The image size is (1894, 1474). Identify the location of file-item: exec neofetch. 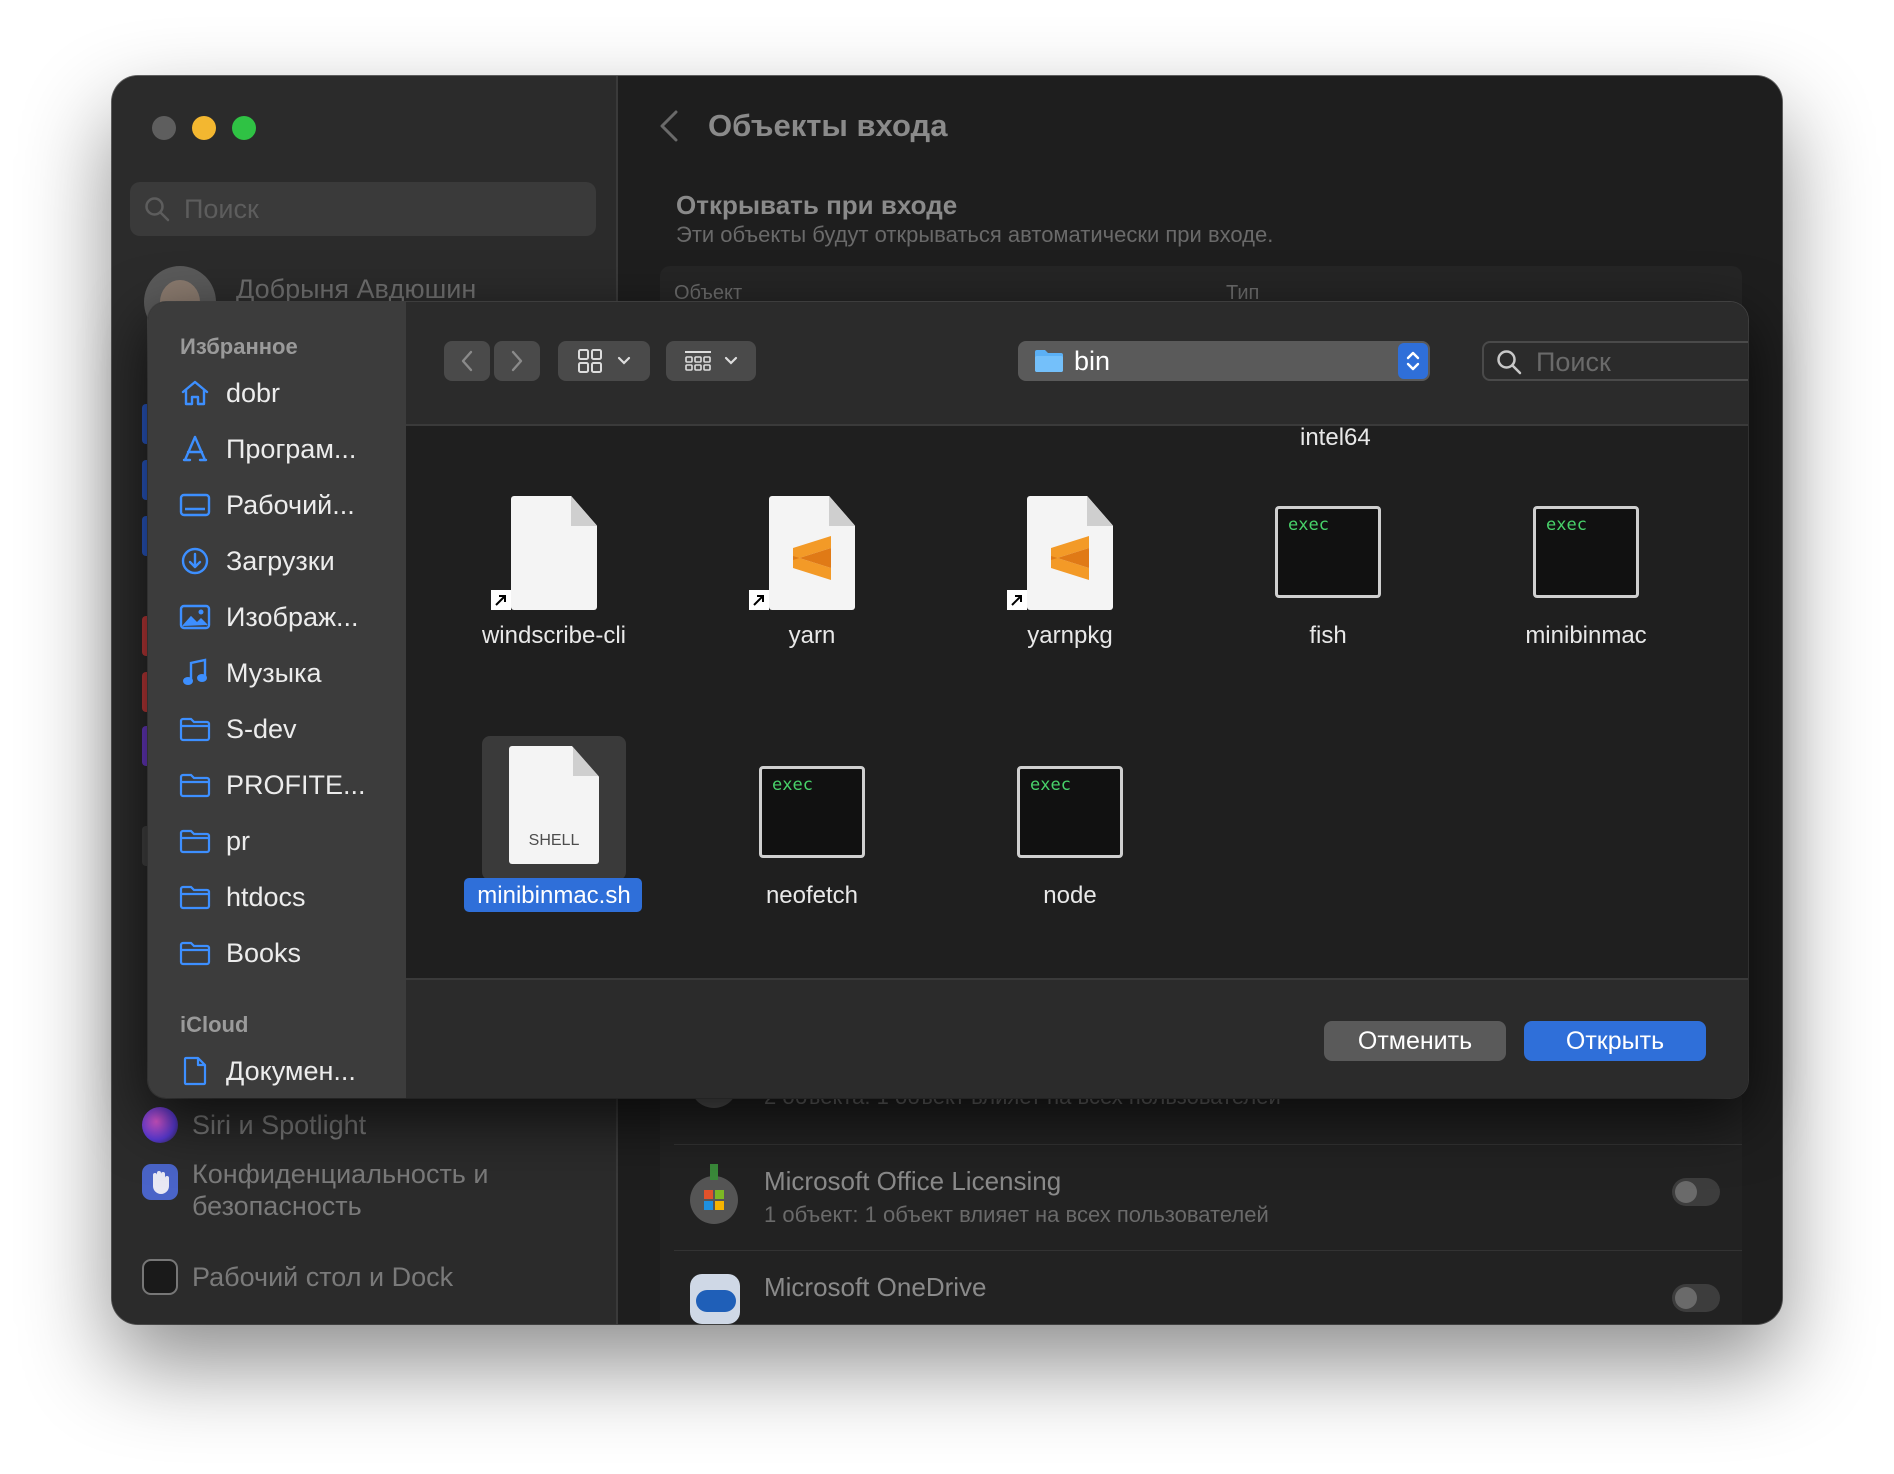
(812, 814).